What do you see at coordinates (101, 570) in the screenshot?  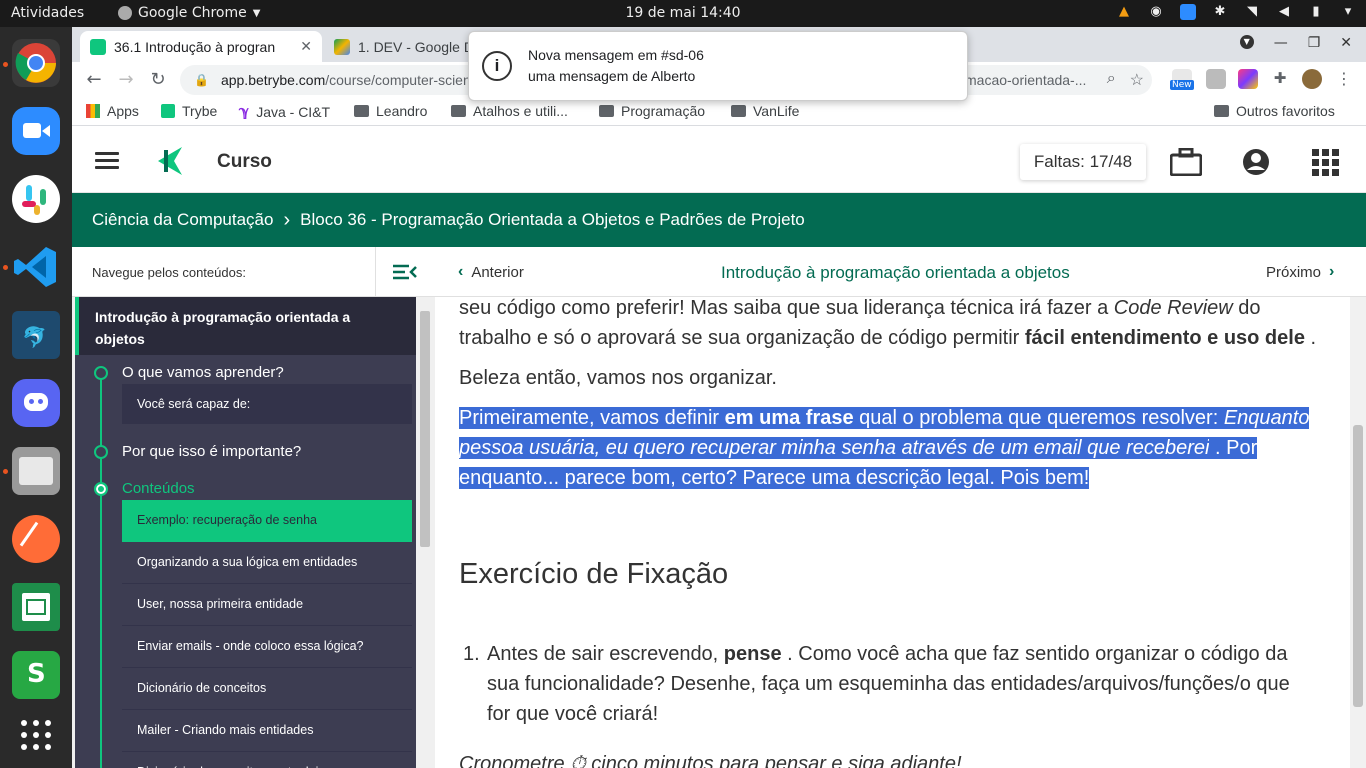 I see `timeline-line` at bounding box center [101, 570].